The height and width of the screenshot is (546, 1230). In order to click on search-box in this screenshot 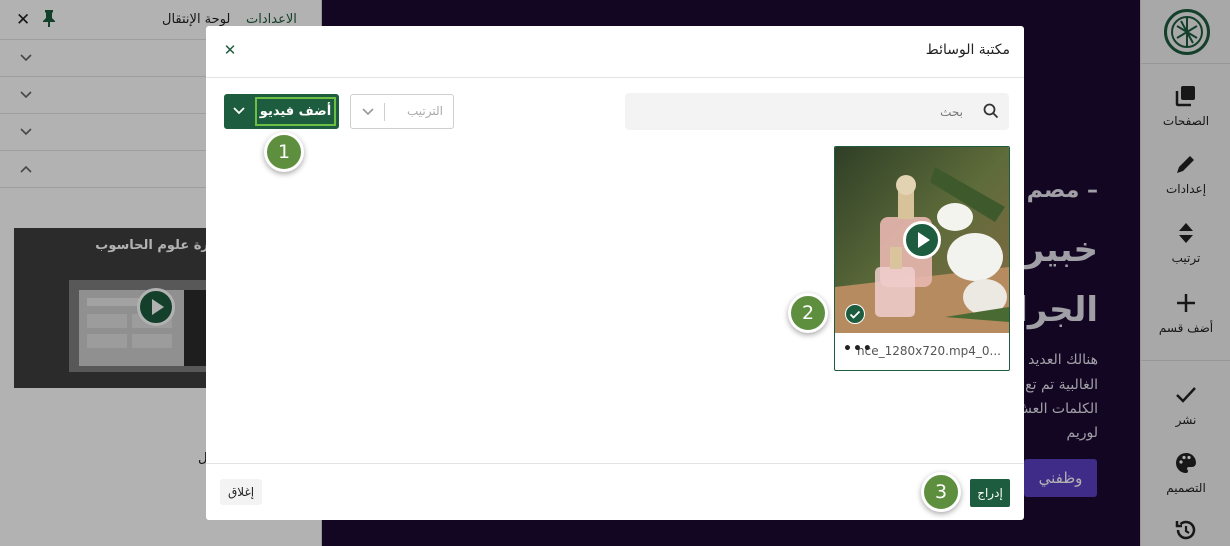, I will do `click(817, 111)`.